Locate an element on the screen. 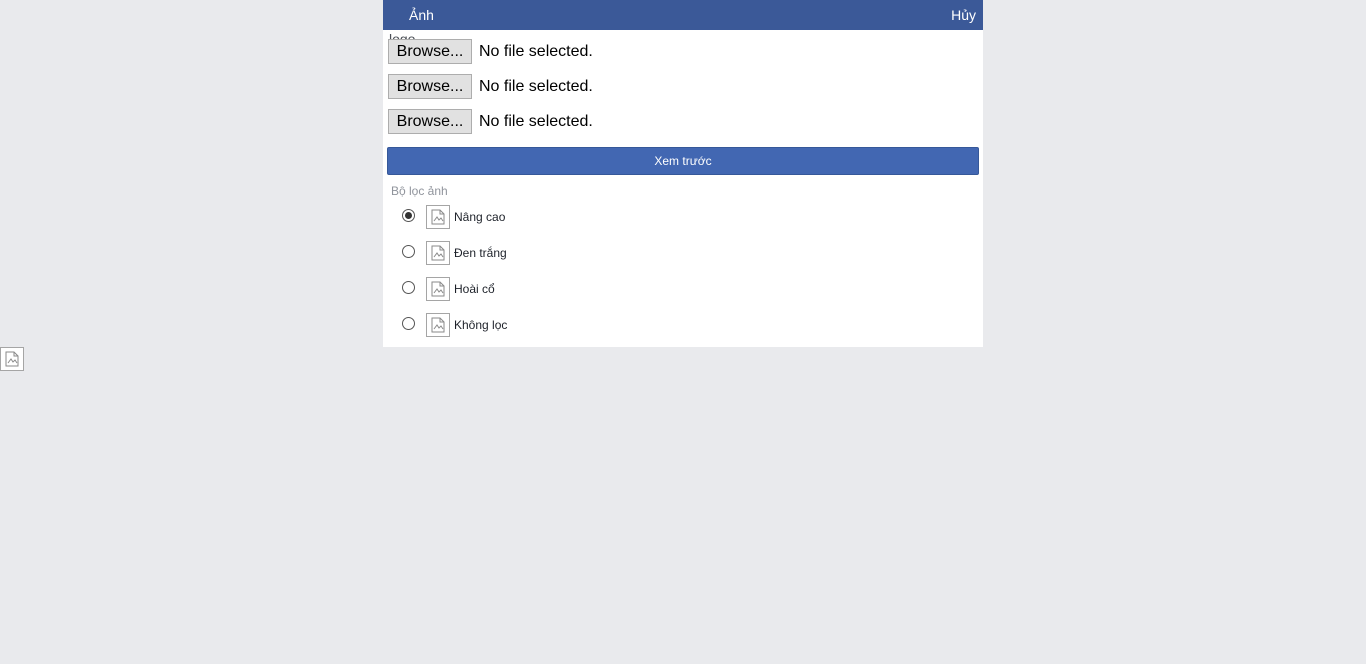  filter-name: Không lọc is located at coordinates (481, 325).